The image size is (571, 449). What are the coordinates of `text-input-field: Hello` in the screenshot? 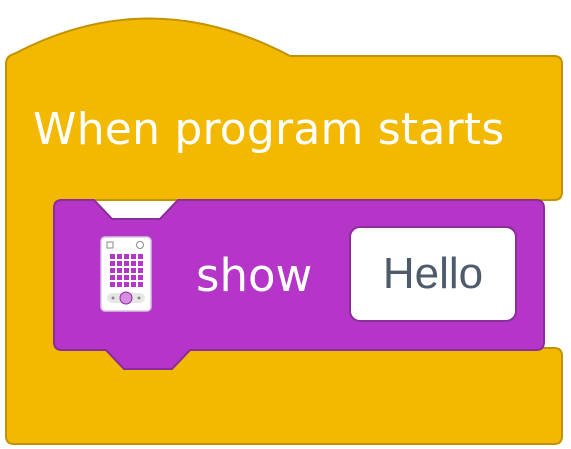 It's located at (433, 274).